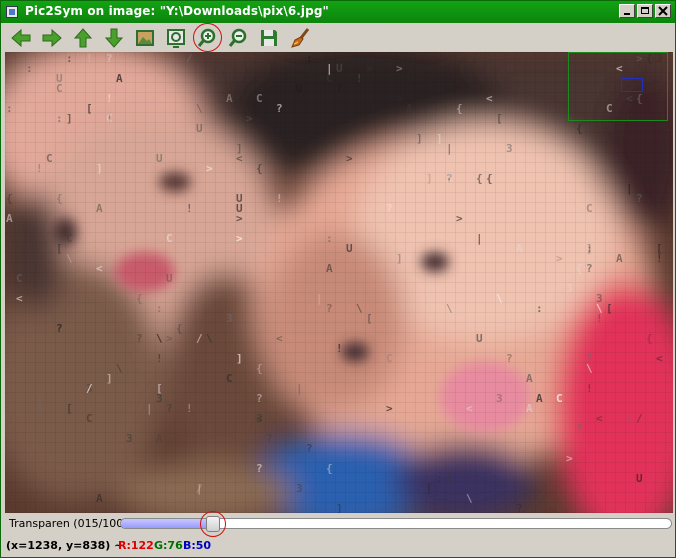  What do you see at coordinates (300, 38) in the screenshot?
I see `tool-brush-button` at bounding box center [300, 38].